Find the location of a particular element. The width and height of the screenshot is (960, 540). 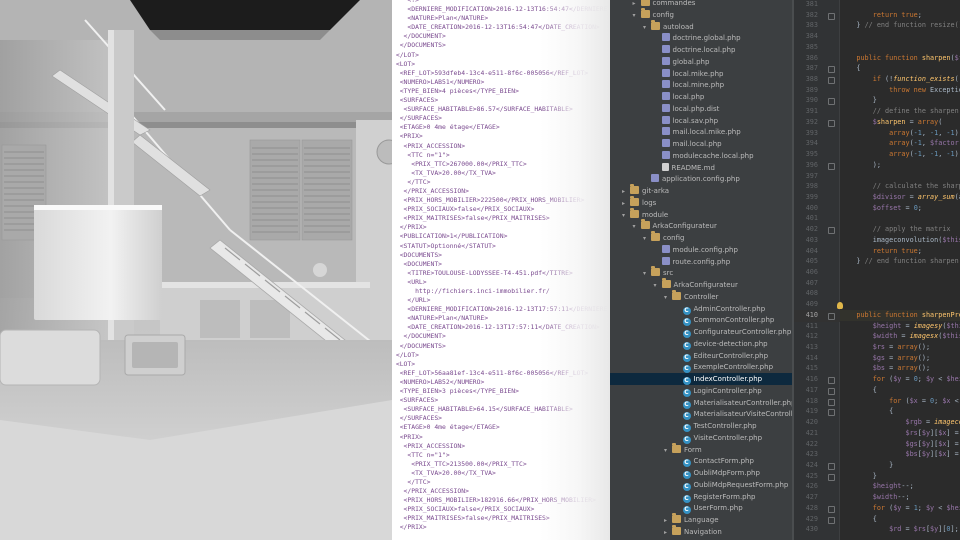

line-number: 426 is located at coordinates (811, 486).